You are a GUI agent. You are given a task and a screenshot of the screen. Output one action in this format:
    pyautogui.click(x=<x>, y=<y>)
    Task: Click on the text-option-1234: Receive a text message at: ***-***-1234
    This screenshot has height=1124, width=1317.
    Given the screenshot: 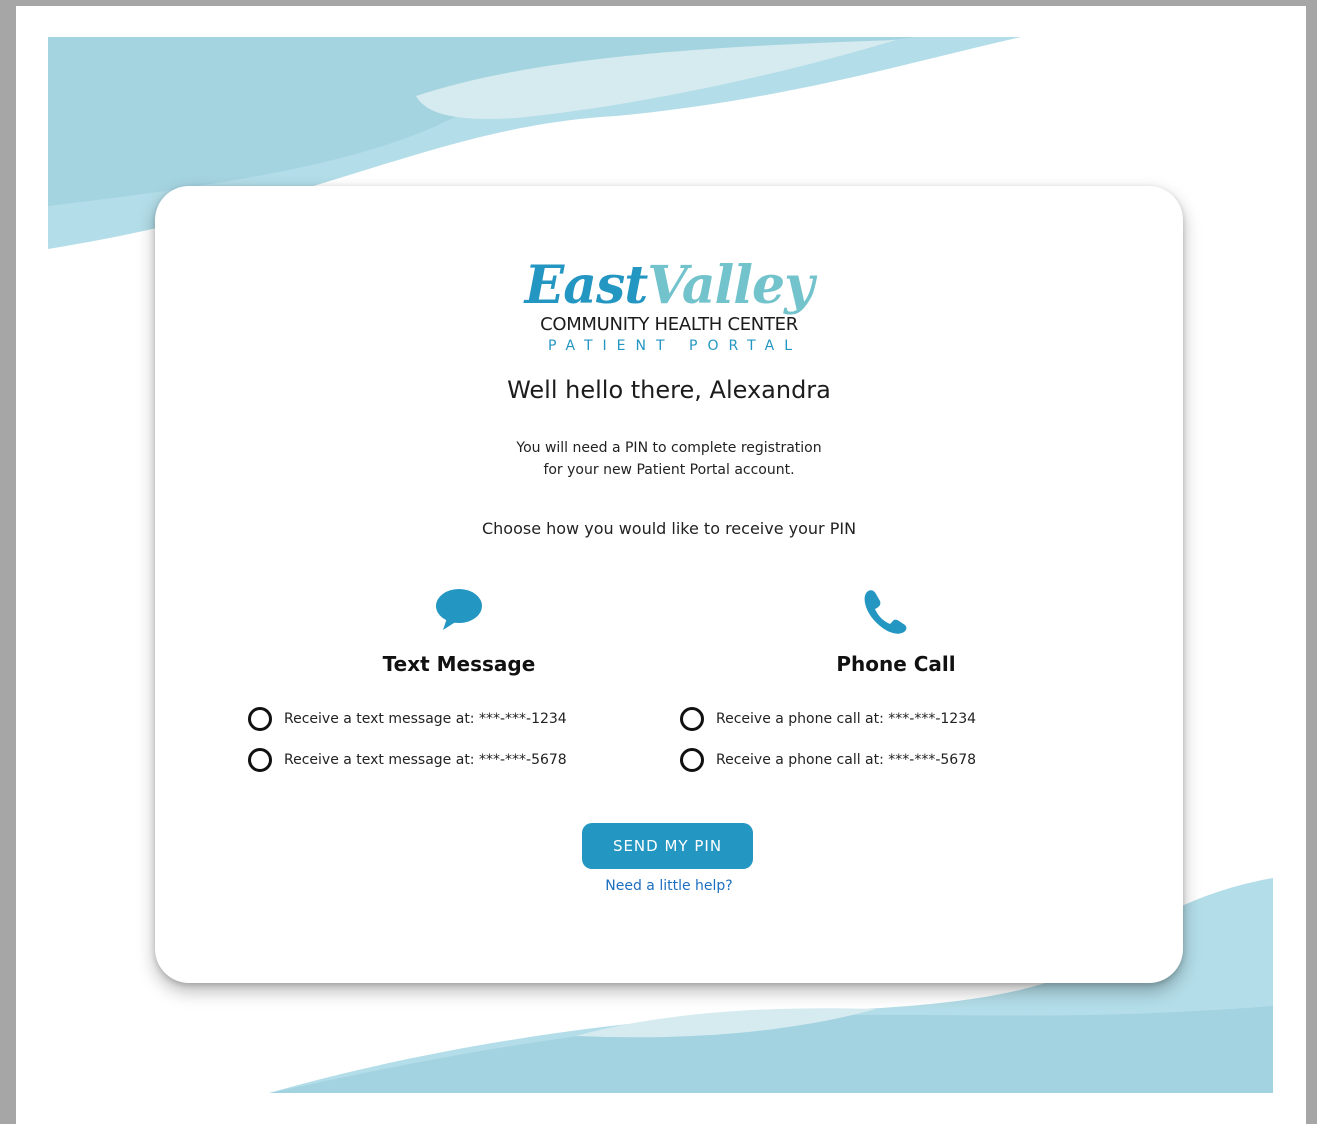 What is the action you would take?
    pyautogui.click(x=407, y=719)
    